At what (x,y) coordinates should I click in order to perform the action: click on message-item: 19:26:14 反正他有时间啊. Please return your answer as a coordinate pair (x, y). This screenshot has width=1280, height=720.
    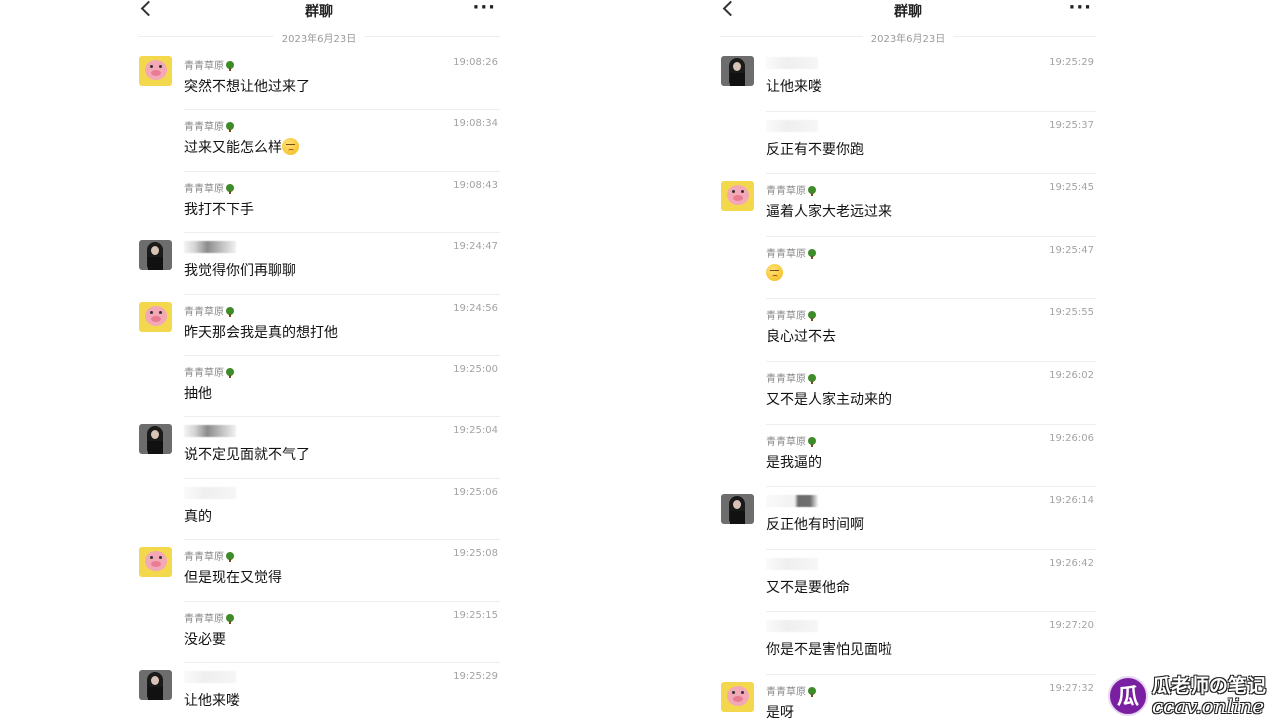
    Looking at the image, I should click on (908, 518).